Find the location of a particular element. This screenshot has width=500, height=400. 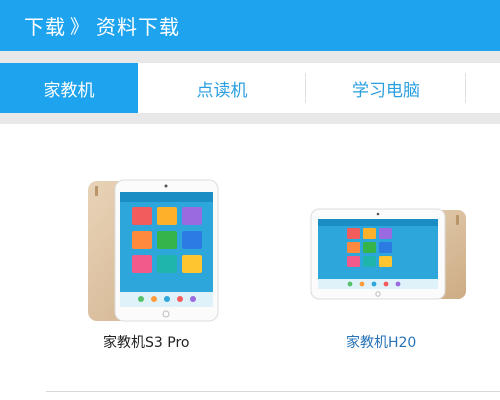

divider-line is located at coordinates (273, 391).